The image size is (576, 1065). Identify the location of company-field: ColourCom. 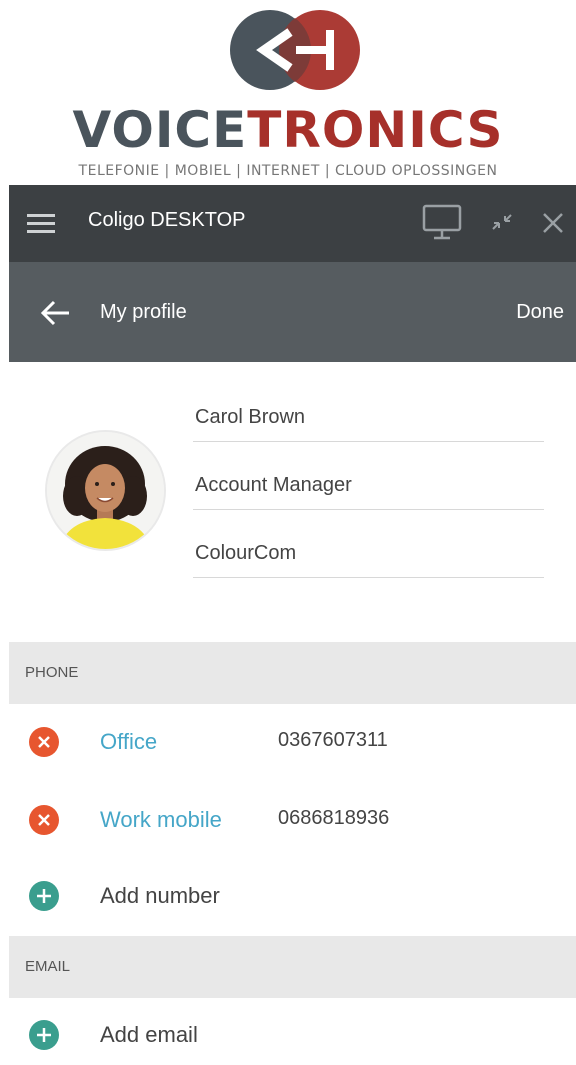
(368, 555).